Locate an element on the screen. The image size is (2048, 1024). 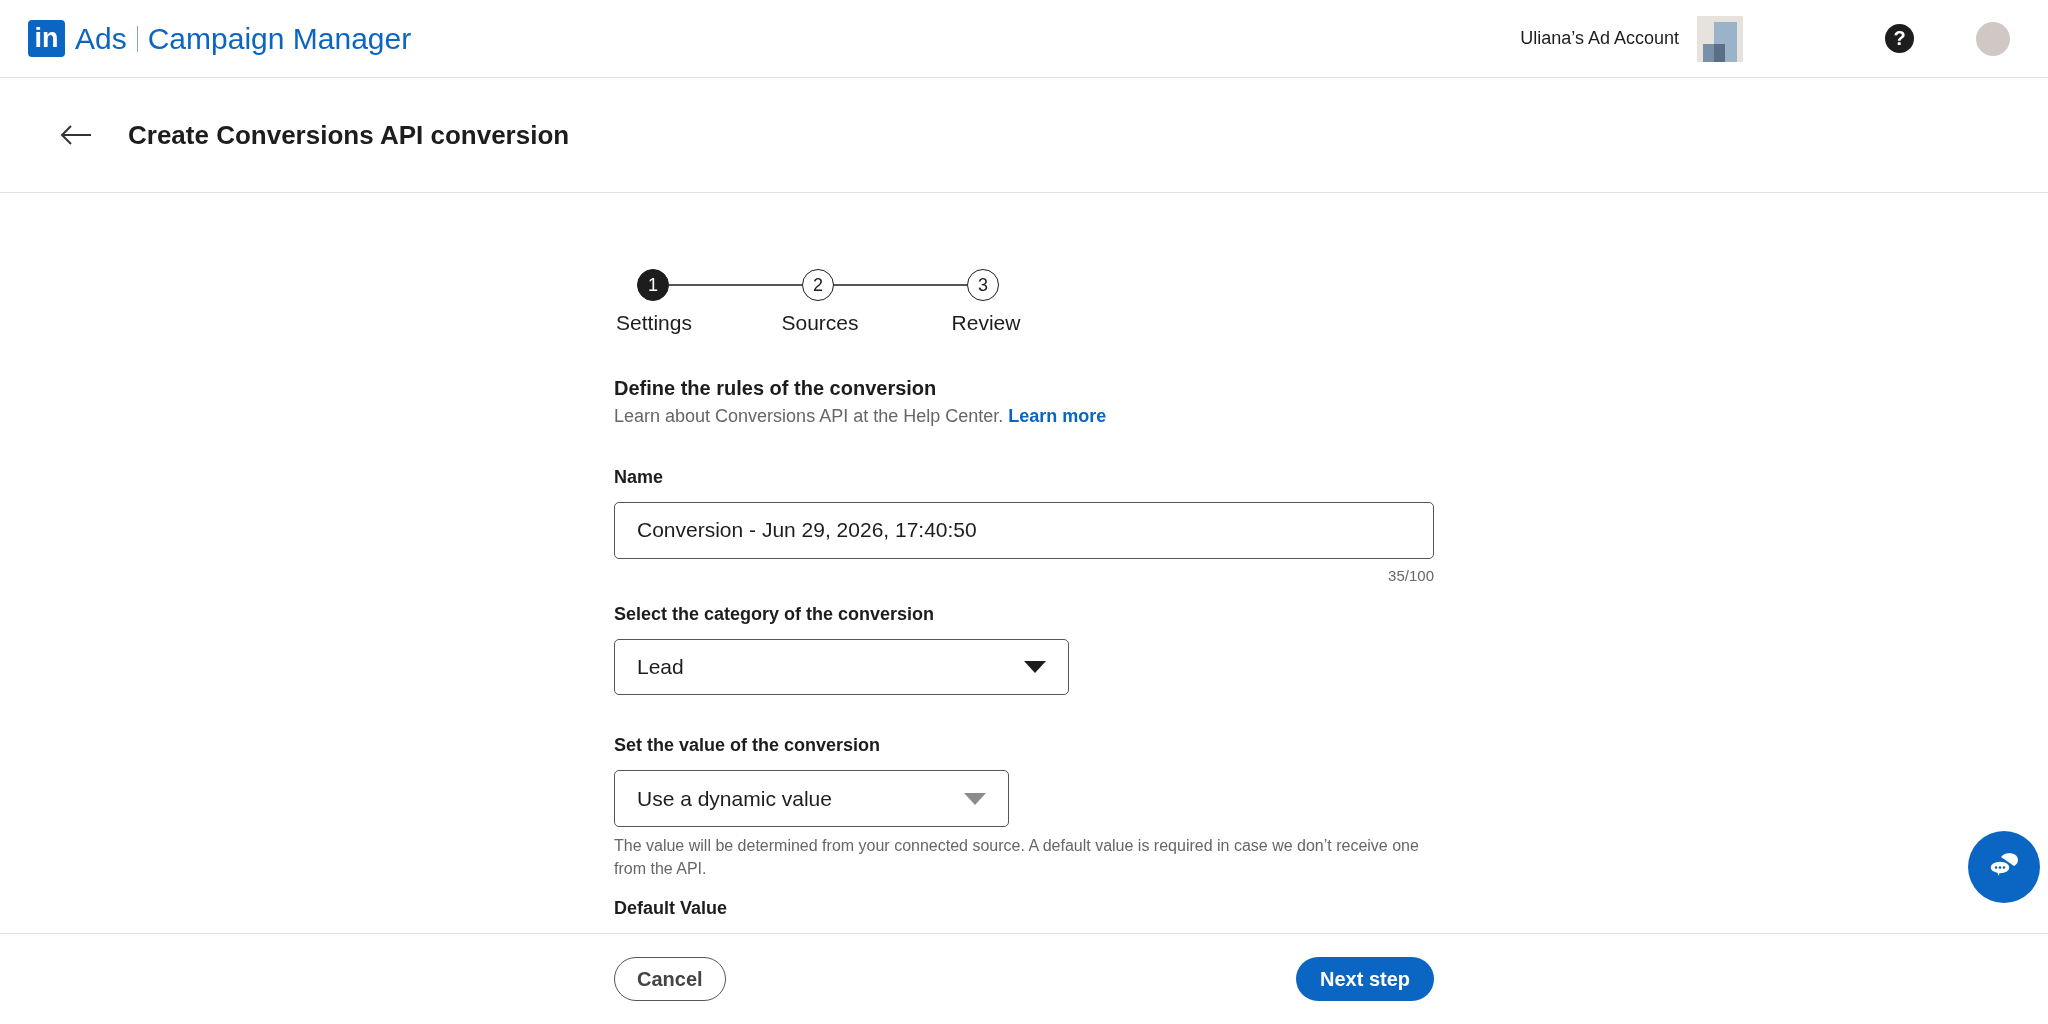
name-input-field: Conversion - Jun 29, 2026, 17:40:50 is located at coordinates (1024, 530).